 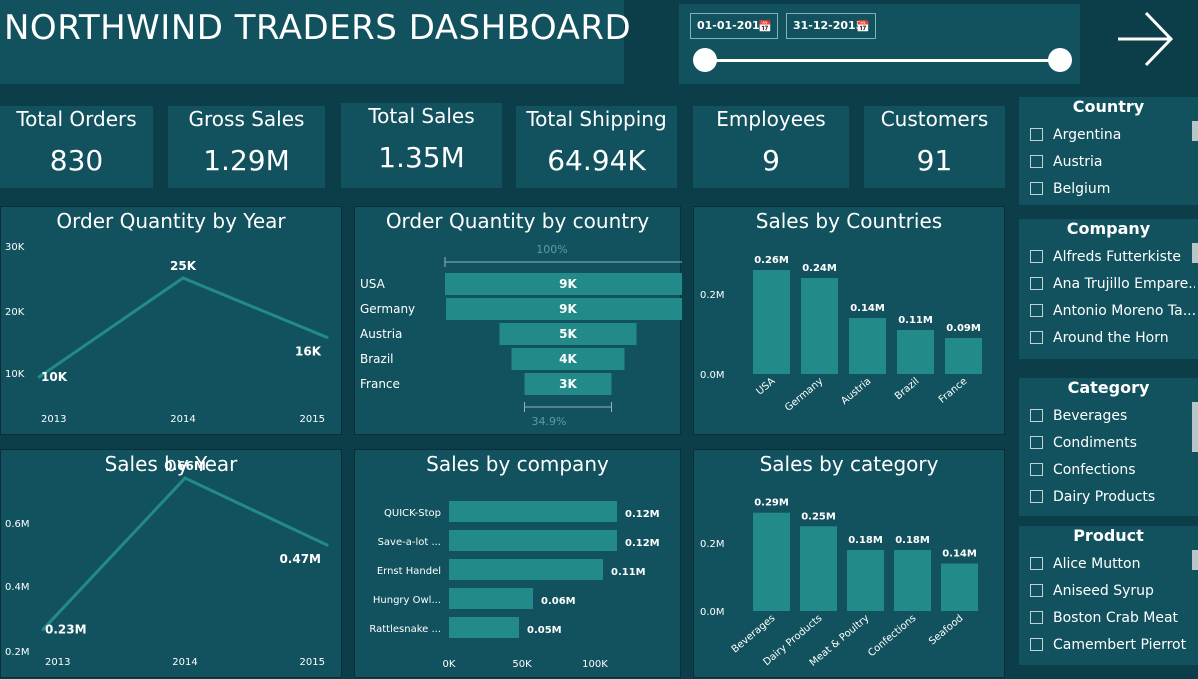 I want to click on kpi-value: 64.94K, so click(x=596, y=160).